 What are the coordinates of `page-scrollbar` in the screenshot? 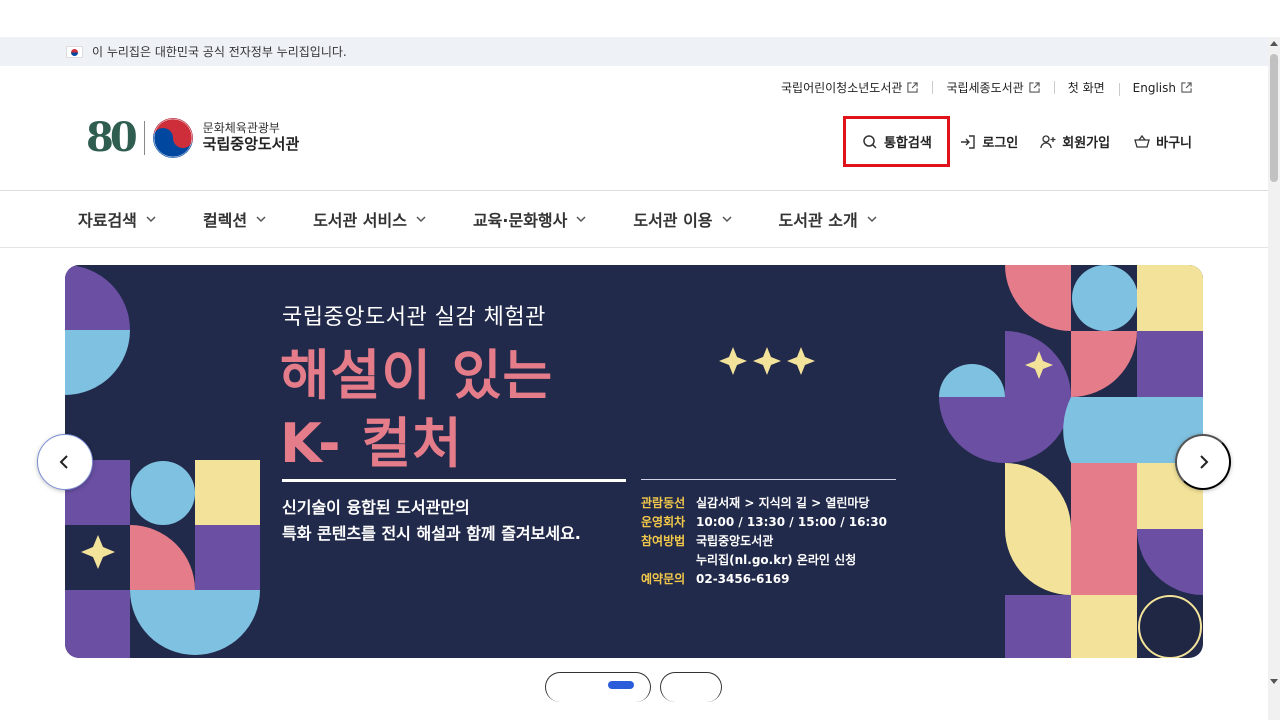 It's located at (1274, 378).